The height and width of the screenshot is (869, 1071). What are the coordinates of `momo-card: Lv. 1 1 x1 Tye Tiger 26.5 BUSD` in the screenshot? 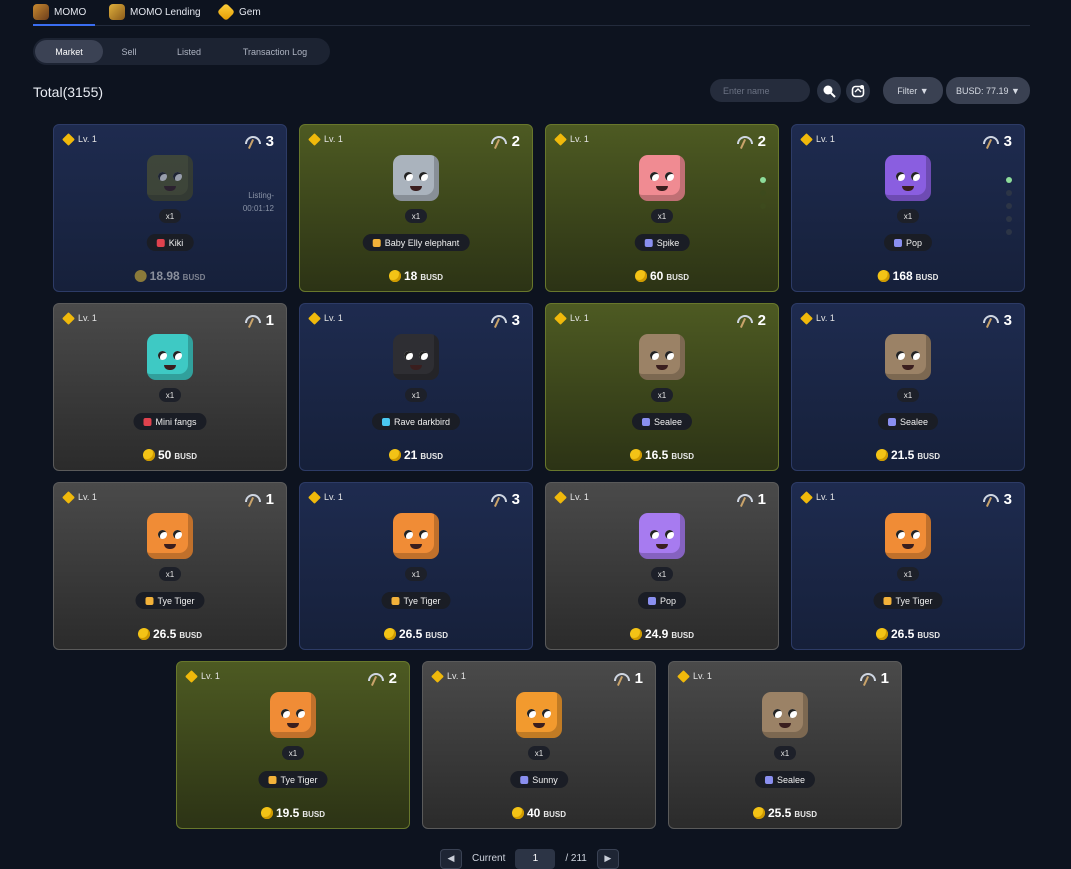 It's located at (170, 566).